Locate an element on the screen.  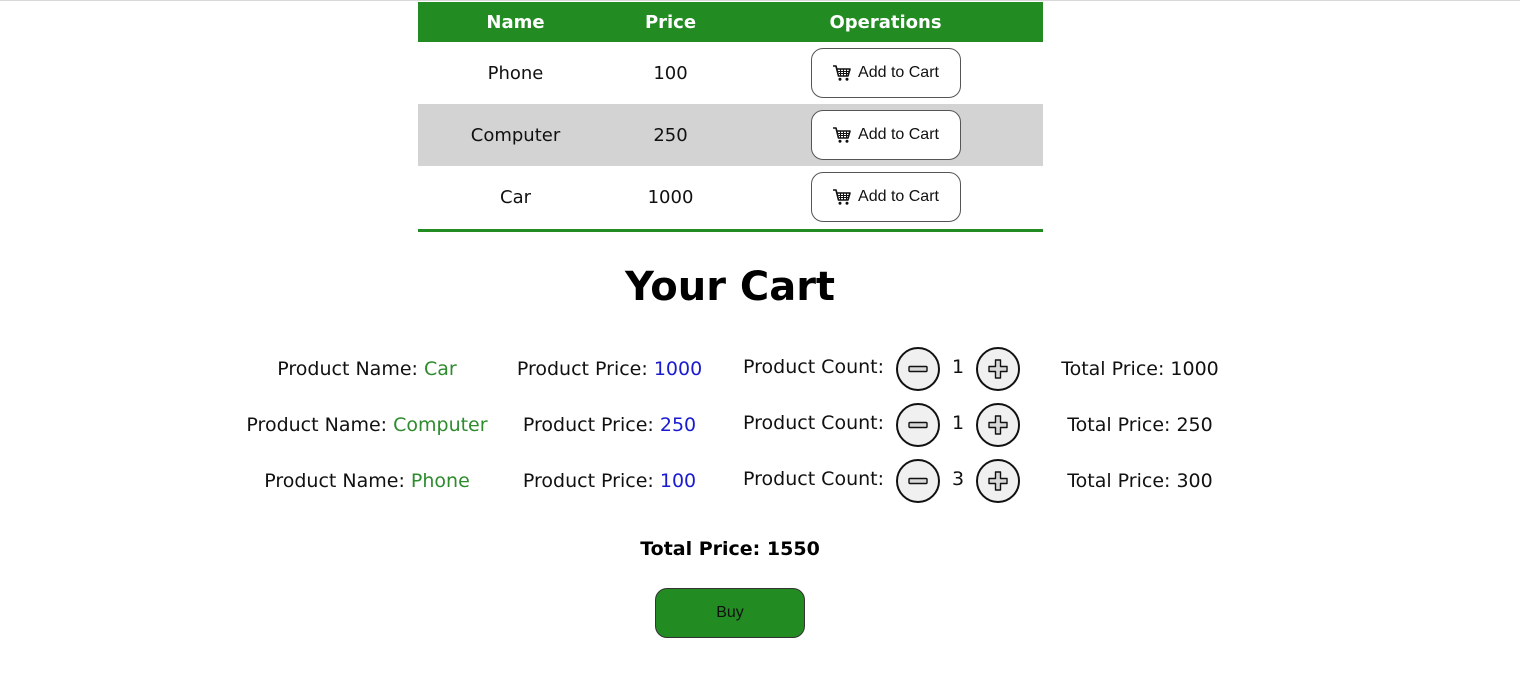
cart-item-price: Product Price: 100 is located at coordinates (609, 481).